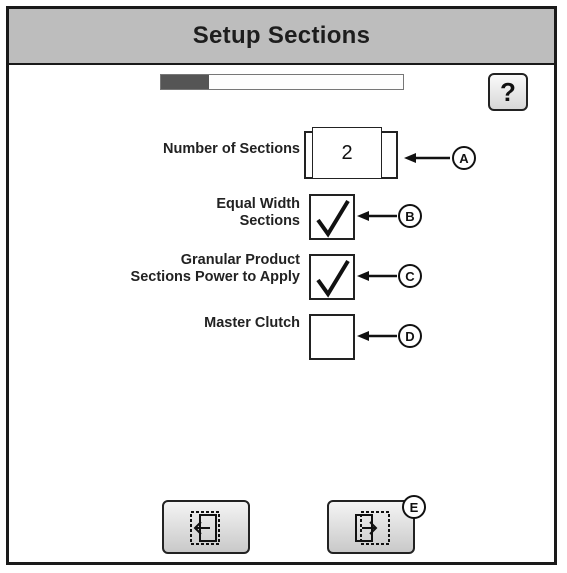 The image size is (567, 573). Describe the element at coordinates (410, 216) in the screenshot. I see `callout-b: B` at that location.